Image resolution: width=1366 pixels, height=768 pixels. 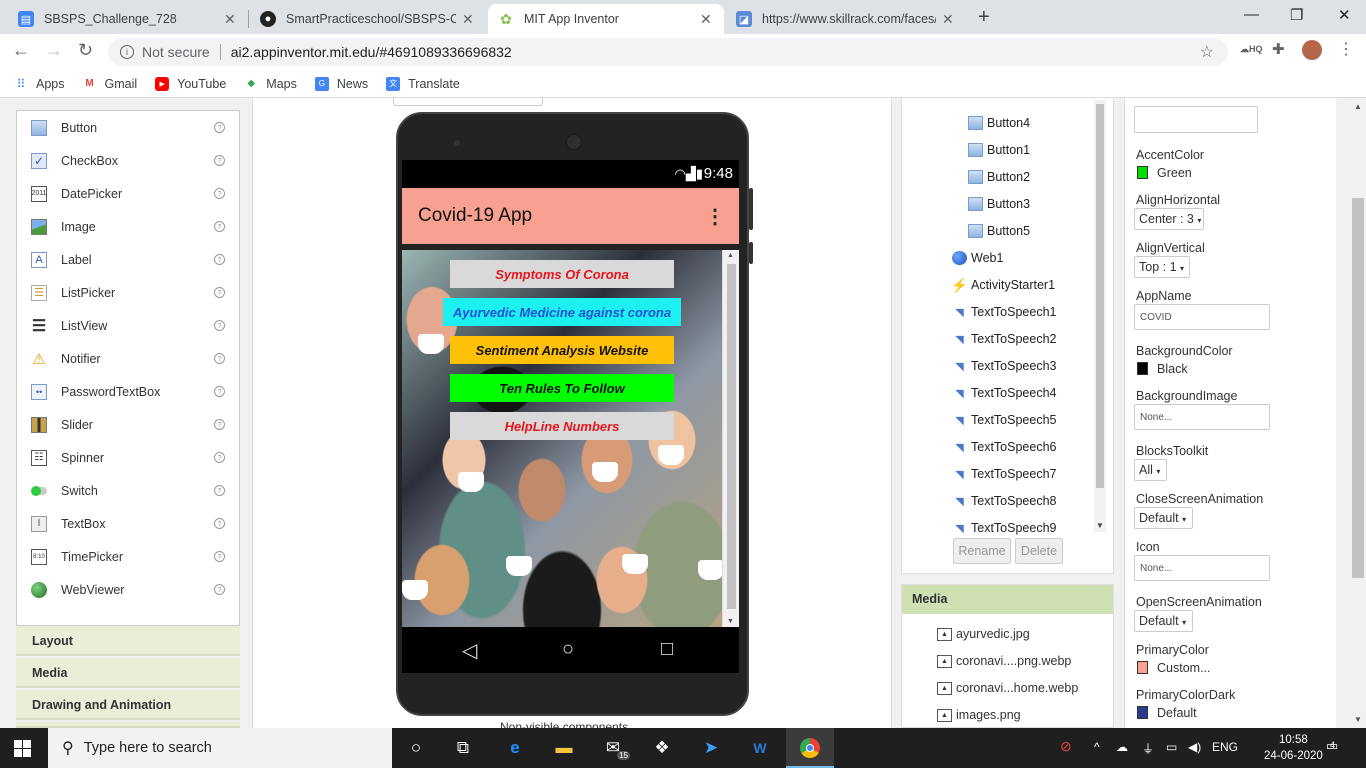 I want to click on reload-icon: ↻, so click(x=85, y=50).